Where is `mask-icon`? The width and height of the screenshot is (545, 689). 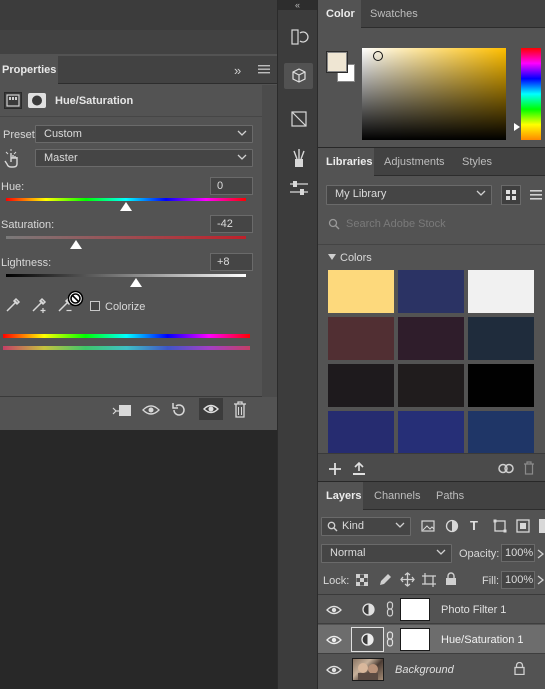 mask-icon is located at coordinates (37, 100).